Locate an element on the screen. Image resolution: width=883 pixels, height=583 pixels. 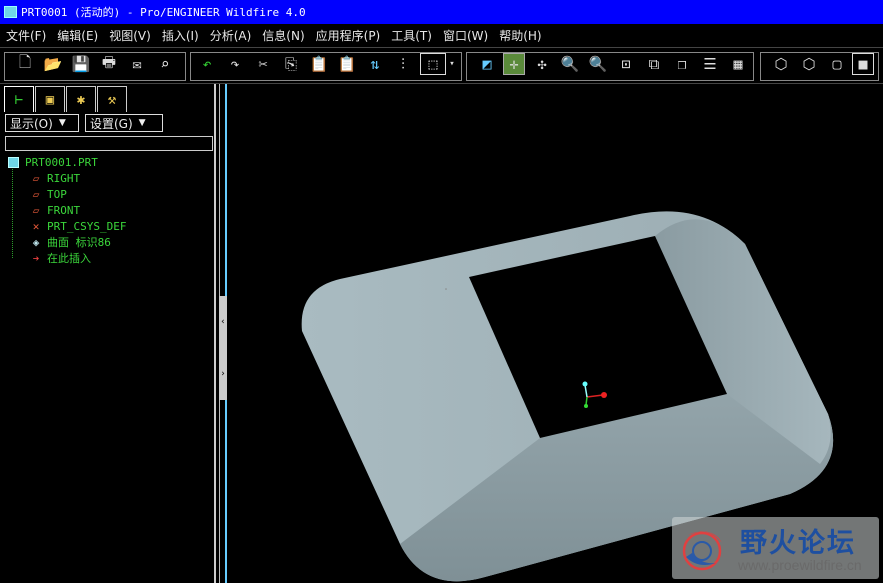
model-tree-icon: ⊢ is located at coordinates (19, 99).